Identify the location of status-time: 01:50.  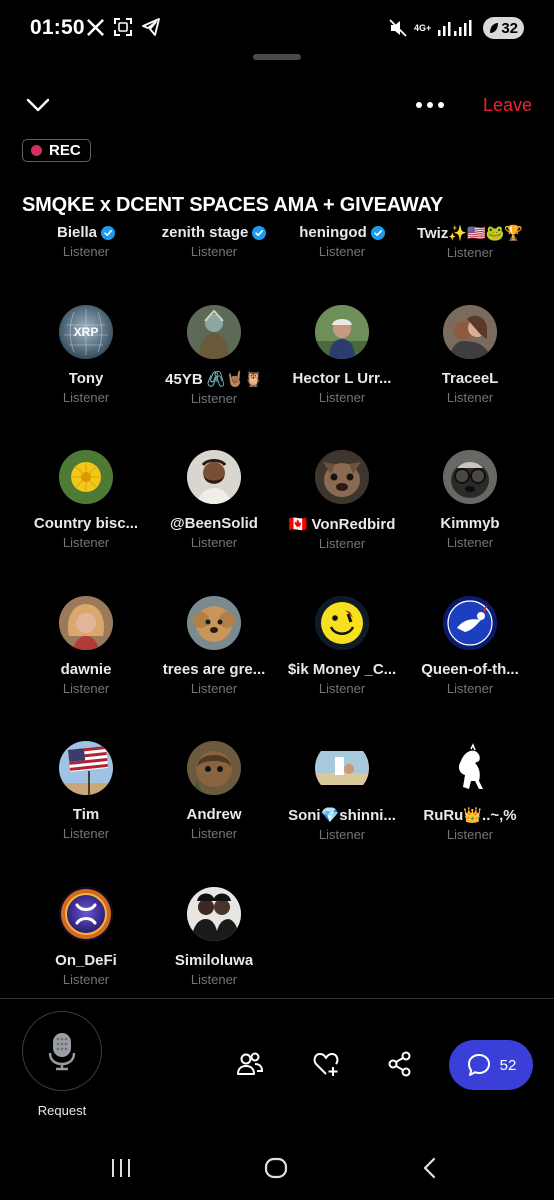
(57, 27).